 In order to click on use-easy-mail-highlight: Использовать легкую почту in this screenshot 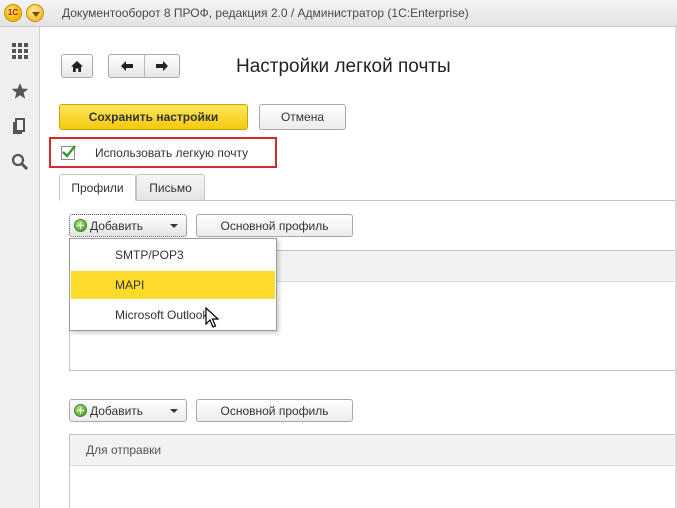, I will do `click(163, 152)`.